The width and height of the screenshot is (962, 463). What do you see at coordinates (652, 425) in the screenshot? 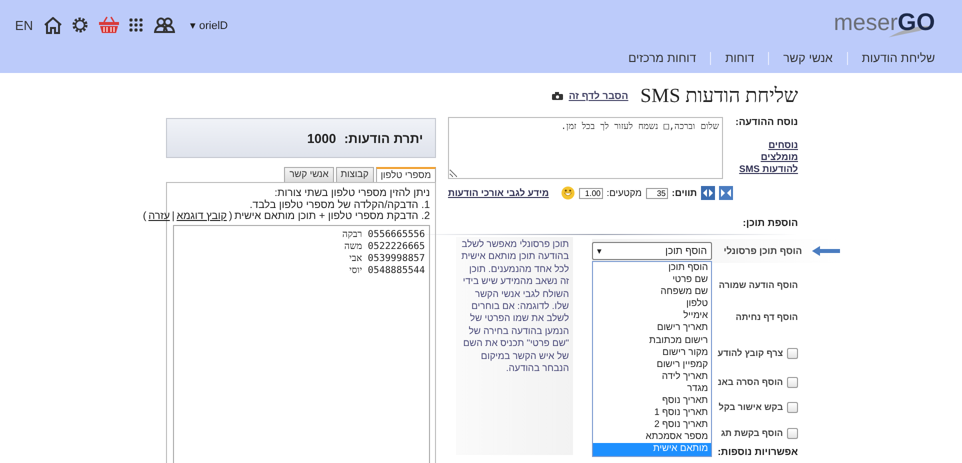
I see `dropdown-option: תאריך נוסף 2` at bounding box center [652, 425].